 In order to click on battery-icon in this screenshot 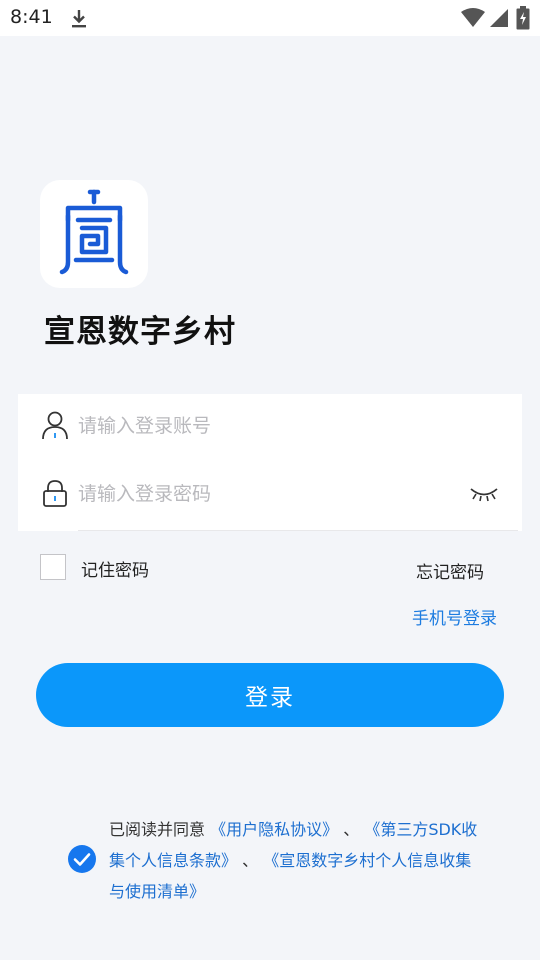, I will do `click(523, 18)`.